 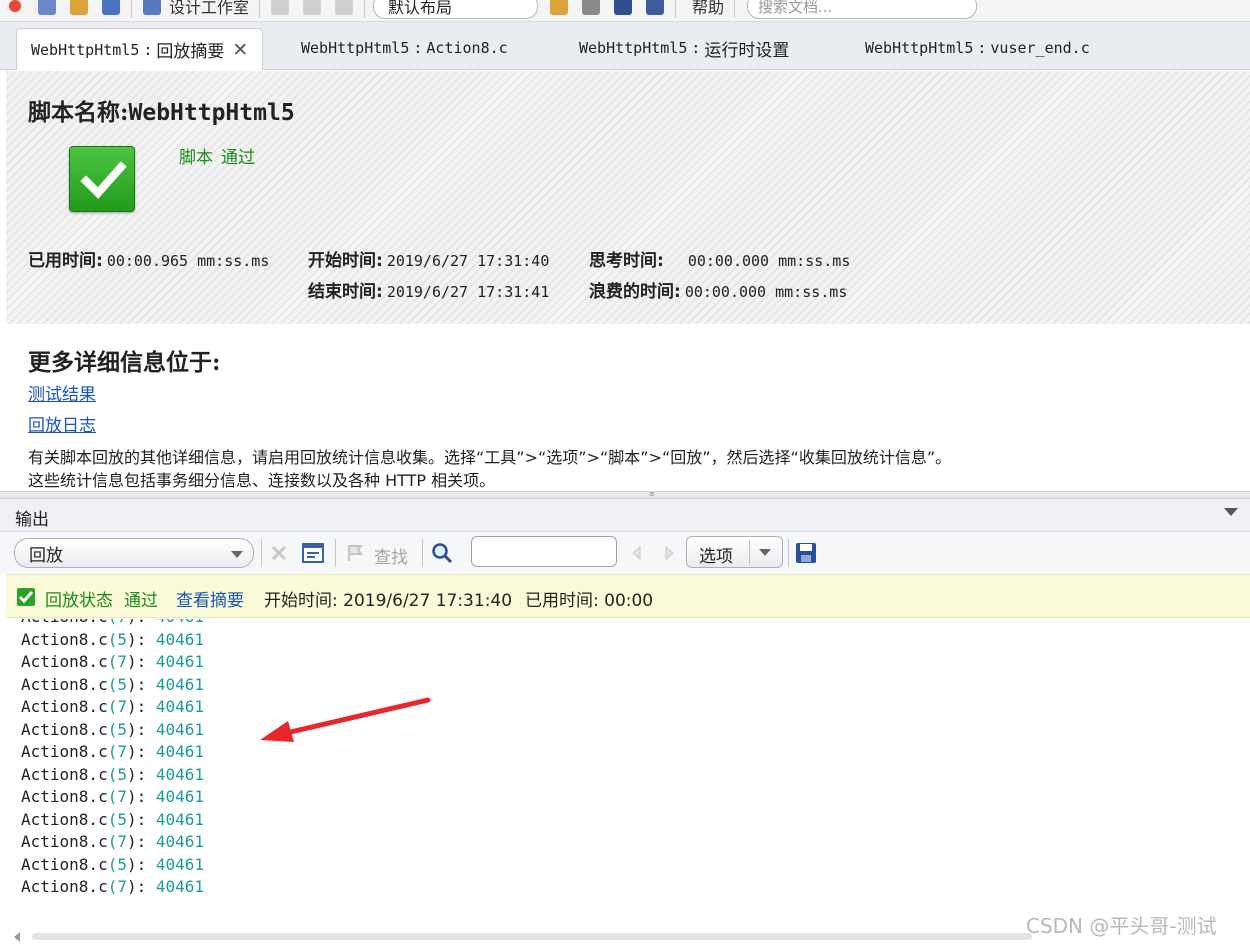 What do you see at coordinates (280, 7) in the screenshot?
I see `list-icon` at bounding box center [280, 7].